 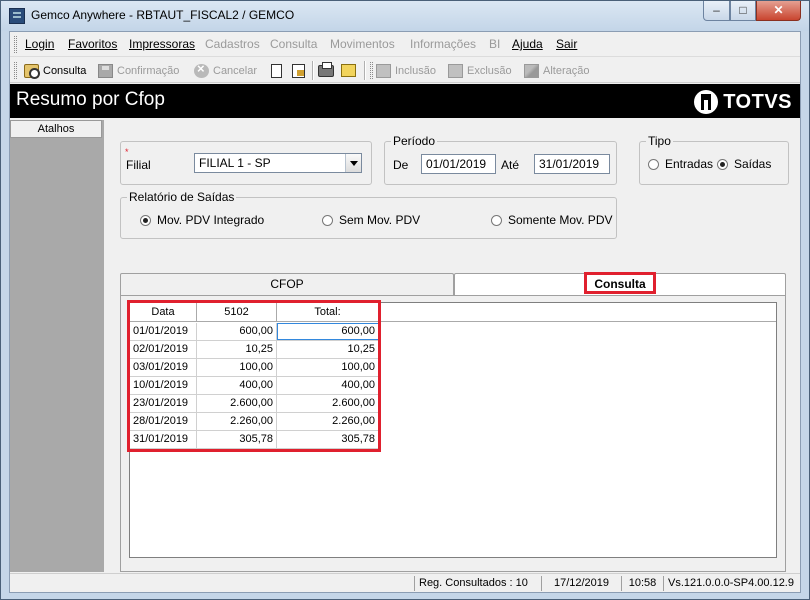 I want to click on relatorio-legend: Relatório de Saídas, so click(x=182, y=197).